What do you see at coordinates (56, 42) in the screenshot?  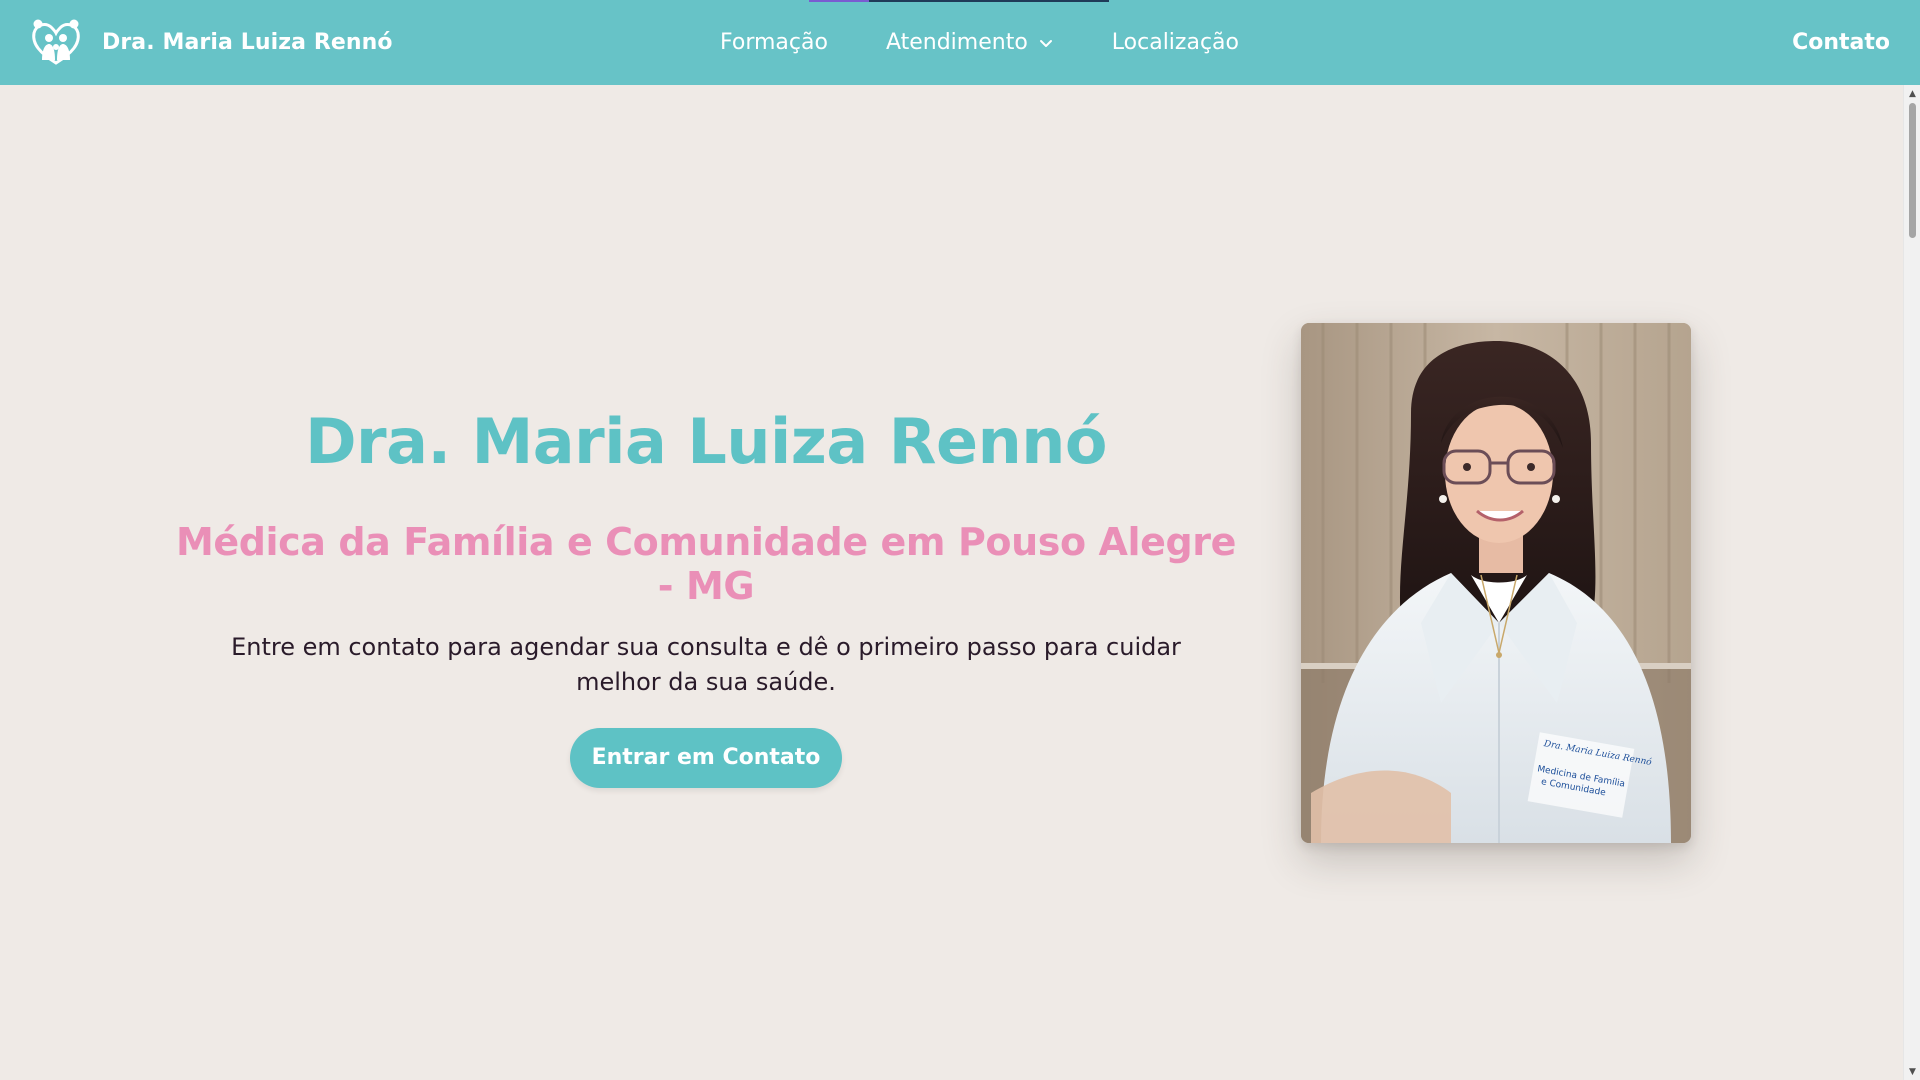 I see `family-heart-icon` at bounding box center [56, 42].